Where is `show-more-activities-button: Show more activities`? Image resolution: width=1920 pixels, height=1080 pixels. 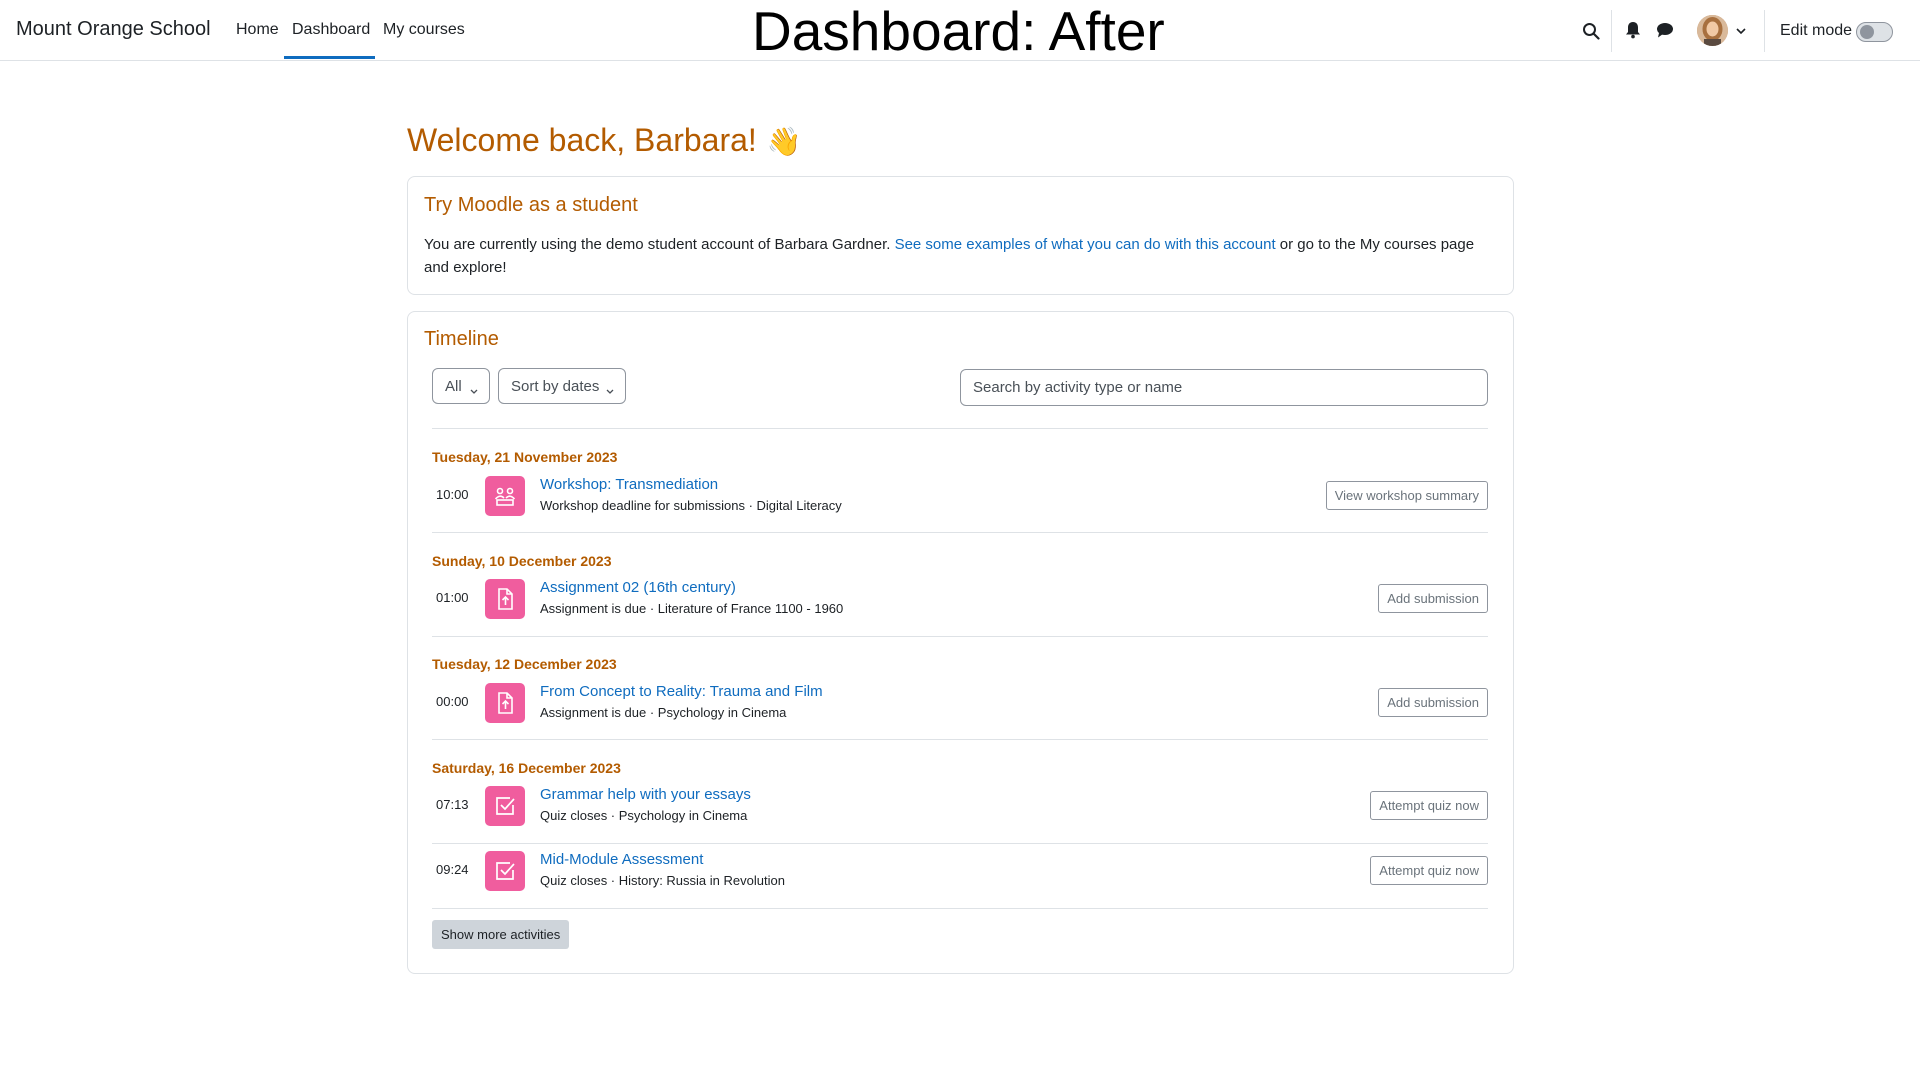
show-more-activities-button: Show more activities is located at coordinates (501, 934).